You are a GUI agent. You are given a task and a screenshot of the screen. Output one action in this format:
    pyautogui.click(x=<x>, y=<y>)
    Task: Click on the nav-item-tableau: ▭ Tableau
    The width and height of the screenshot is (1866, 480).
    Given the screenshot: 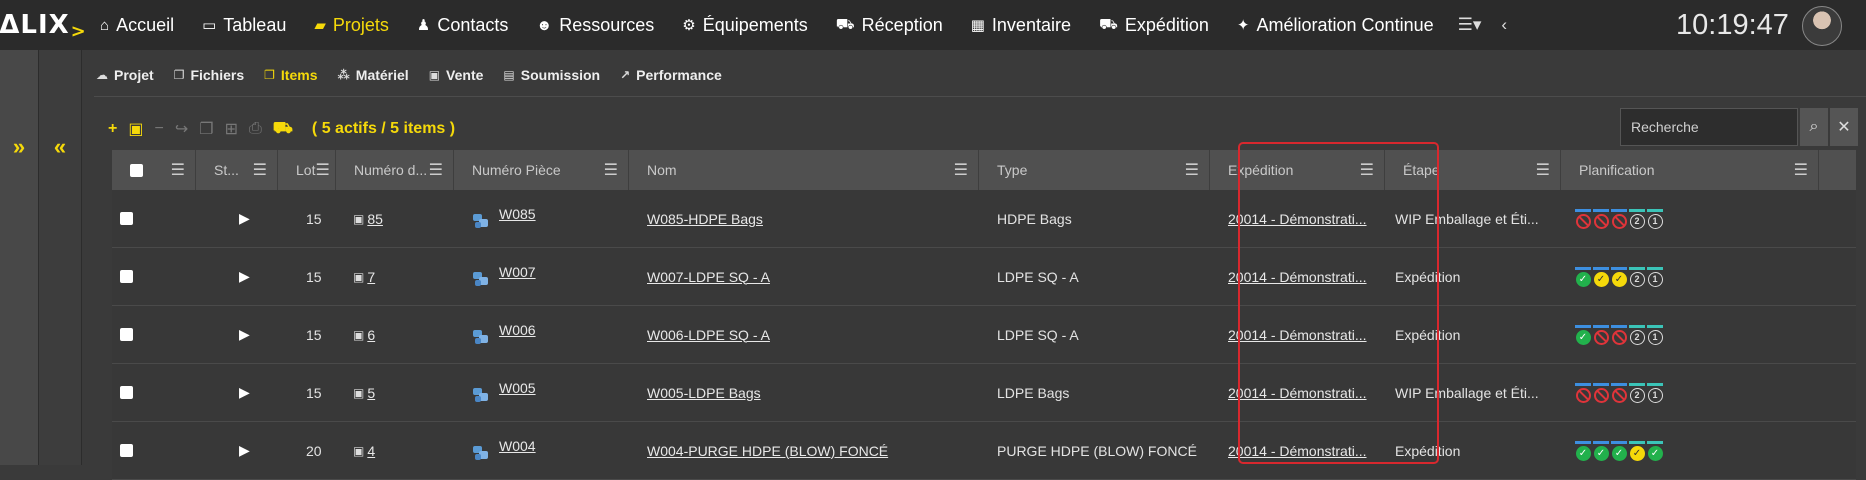 What is the action you would take?
    pyautogui.click(x=244, y=25)
    